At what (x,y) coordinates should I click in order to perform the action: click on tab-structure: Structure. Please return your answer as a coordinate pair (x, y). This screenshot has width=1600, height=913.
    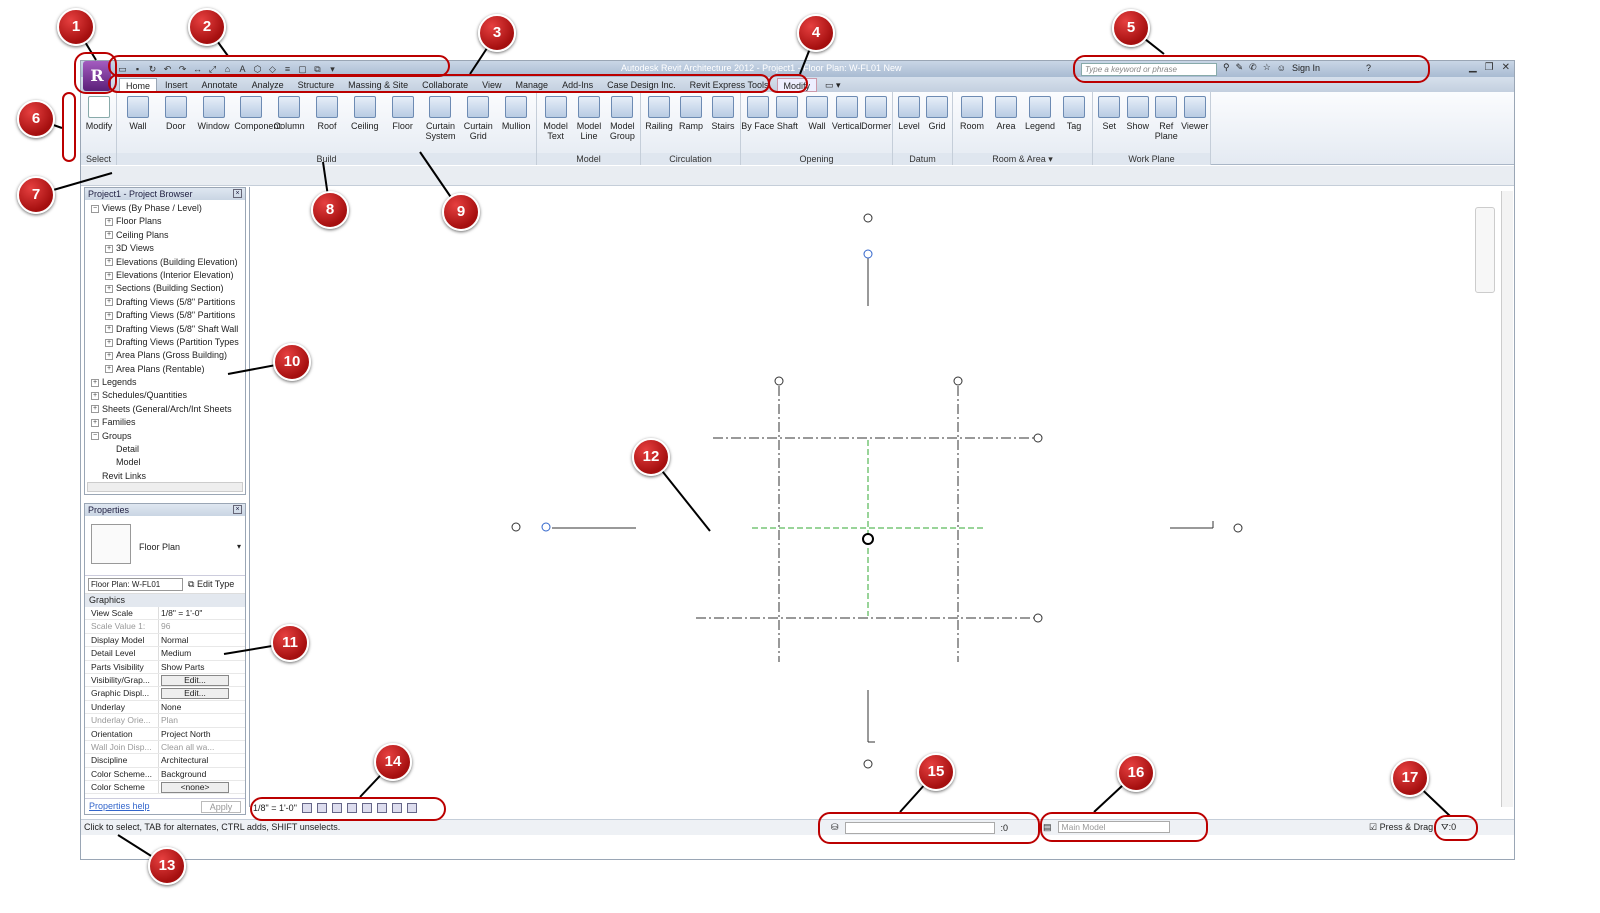
    Looking at the image, I should click on (316, 85).